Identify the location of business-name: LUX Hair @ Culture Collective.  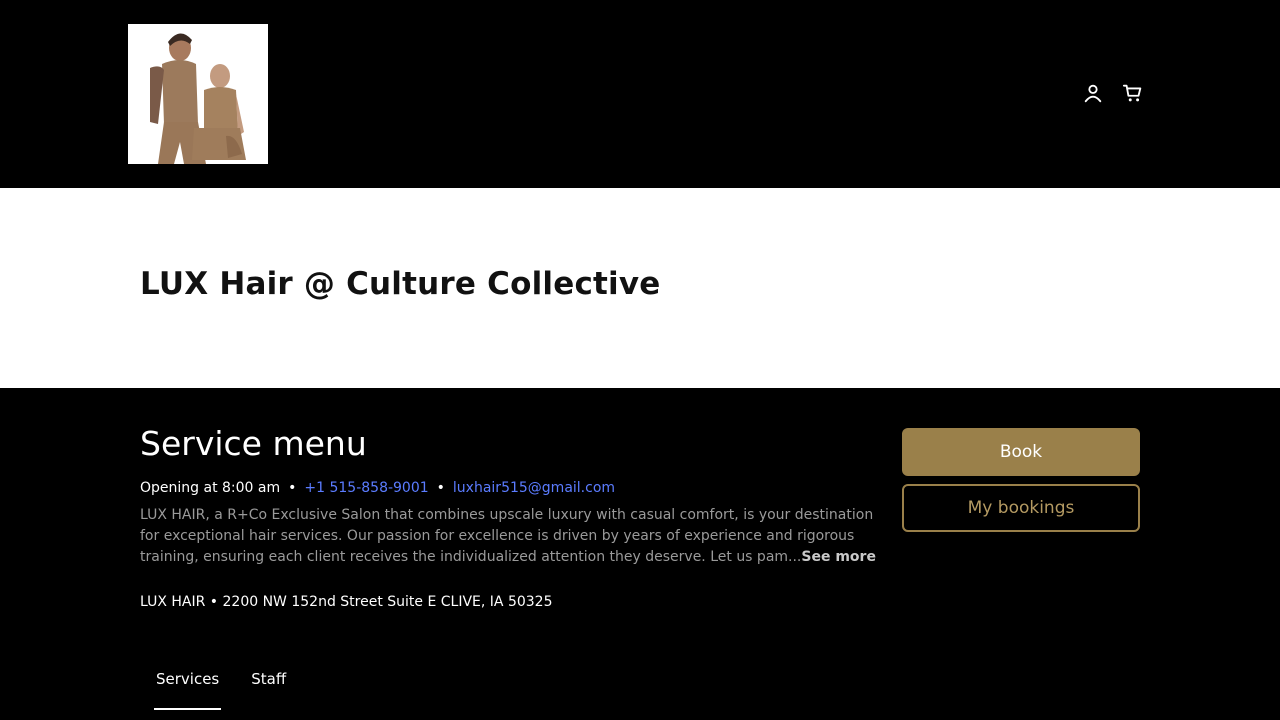
(400, 284).